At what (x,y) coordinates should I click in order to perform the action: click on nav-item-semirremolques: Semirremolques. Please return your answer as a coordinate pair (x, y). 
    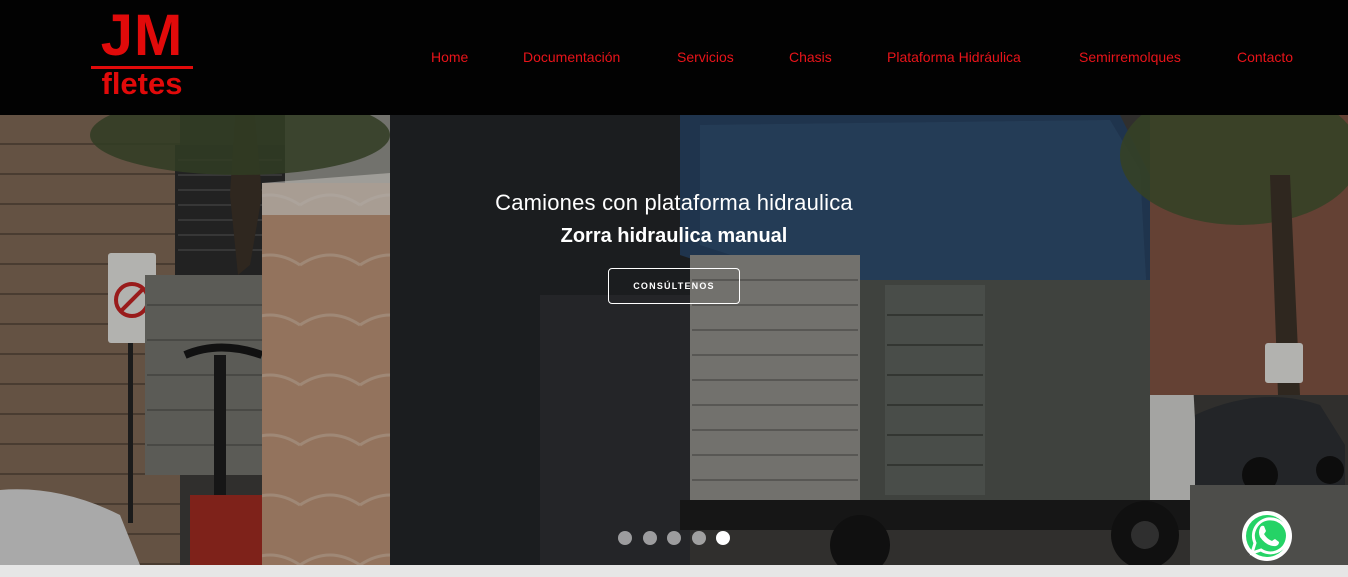
    Looking at the image, I should click on (1130, 57).